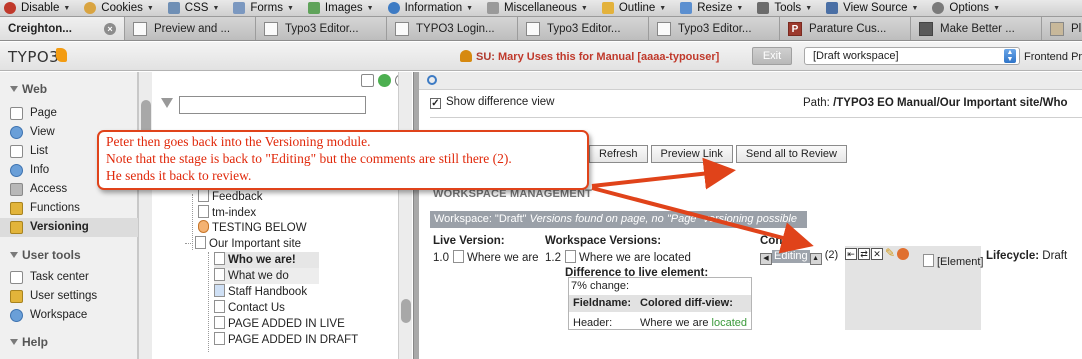 The image size is (1082, 359). I want to click on element-link: [Element], so click(953, 261).